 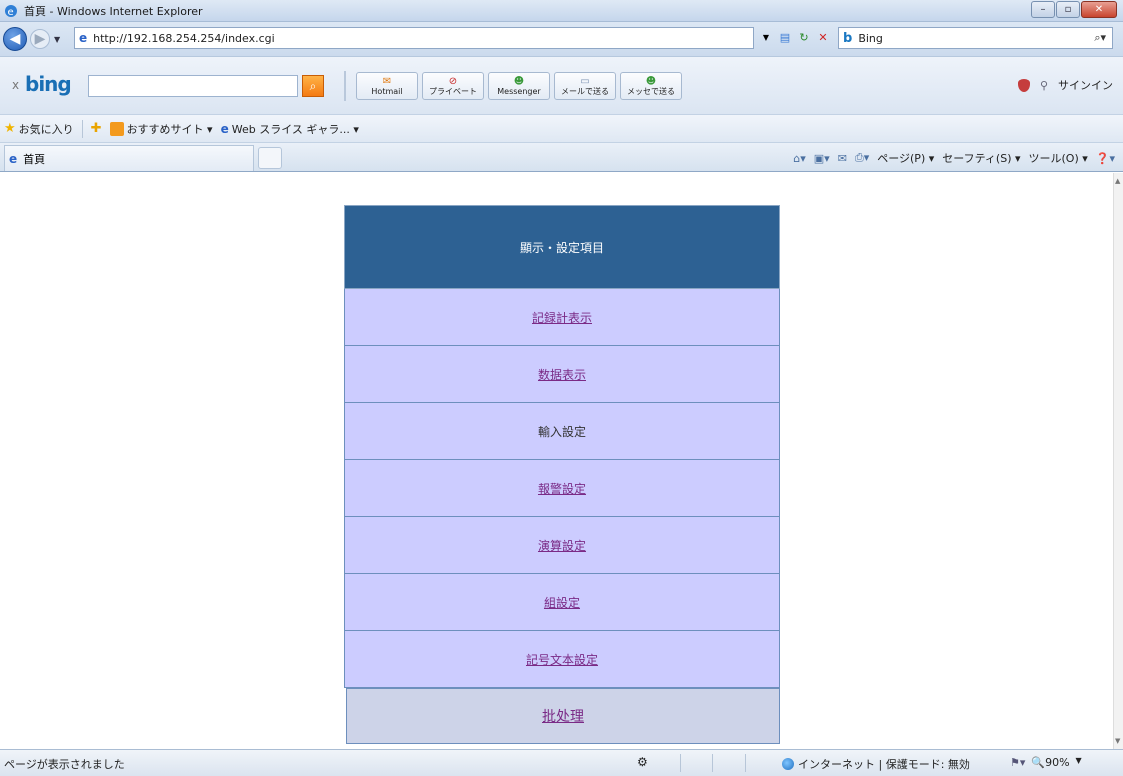 What do you see at coordinates (10, 128) in the screenshot?
I see `star-icon: ★` at bounding box center [10, 128].